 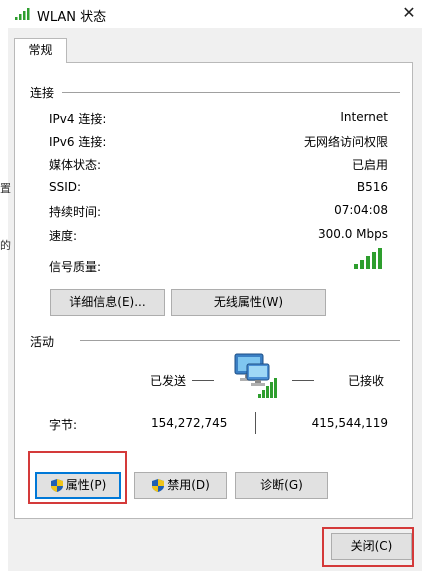 I want to click on bytes-received-value: 415,544,119, so click(x=349, y=423).